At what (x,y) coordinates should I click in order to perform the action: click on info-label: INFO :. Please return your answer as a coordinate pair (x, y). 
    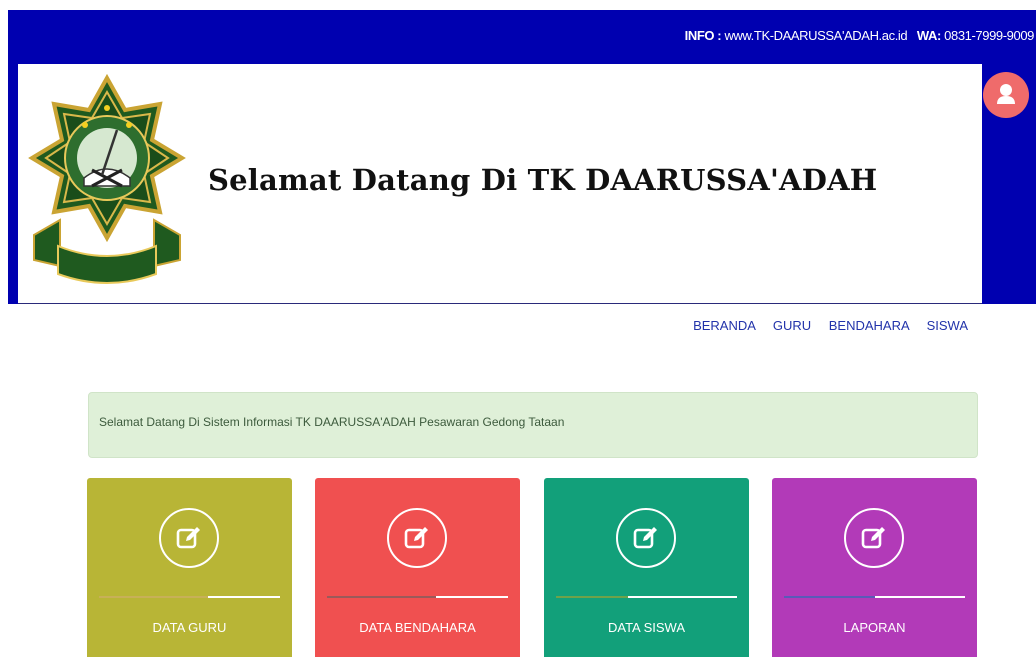
    Looking at the image, I should click on (703, 35).